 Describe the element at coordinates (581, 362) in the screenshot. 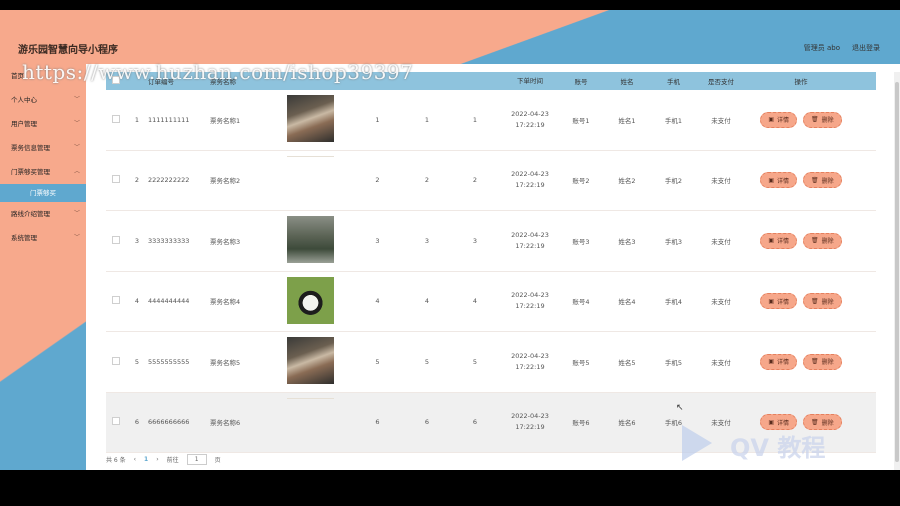

I see `account: 账号5` at that location.